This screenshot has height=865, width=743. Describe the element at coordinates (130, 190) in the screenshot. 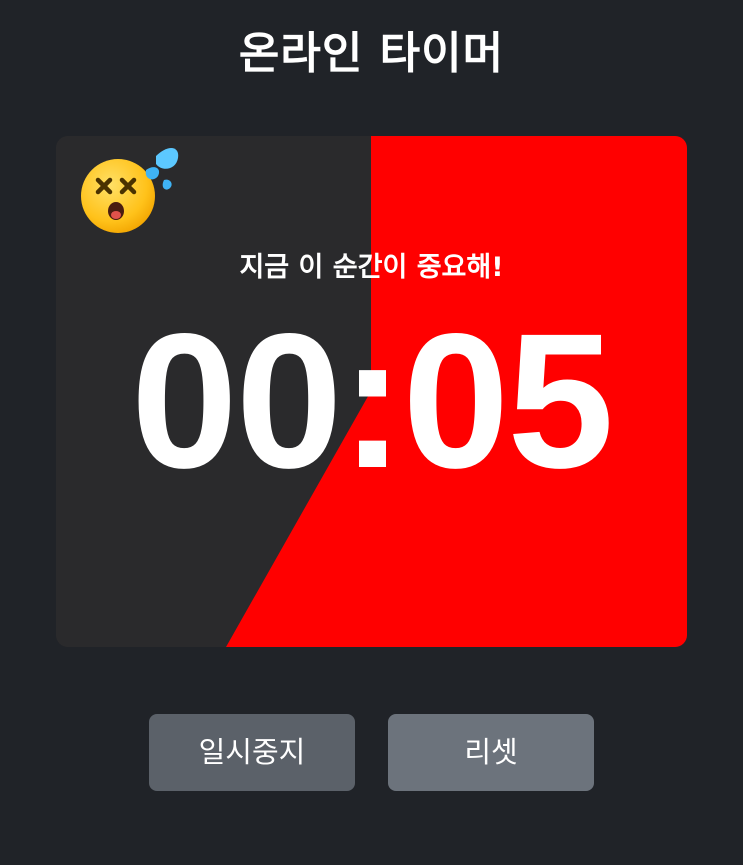

I see `dizzy-face-sweat-icon` at that location.